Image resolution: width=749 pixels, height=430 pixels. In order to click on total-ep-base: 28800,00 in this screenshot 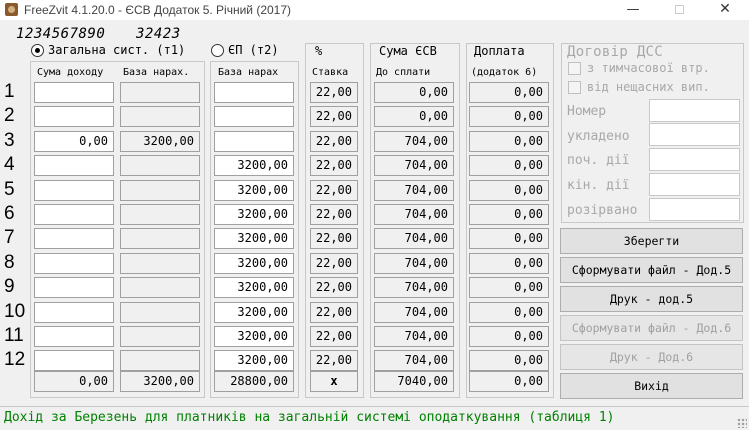, I will do `click(254, 381)`.